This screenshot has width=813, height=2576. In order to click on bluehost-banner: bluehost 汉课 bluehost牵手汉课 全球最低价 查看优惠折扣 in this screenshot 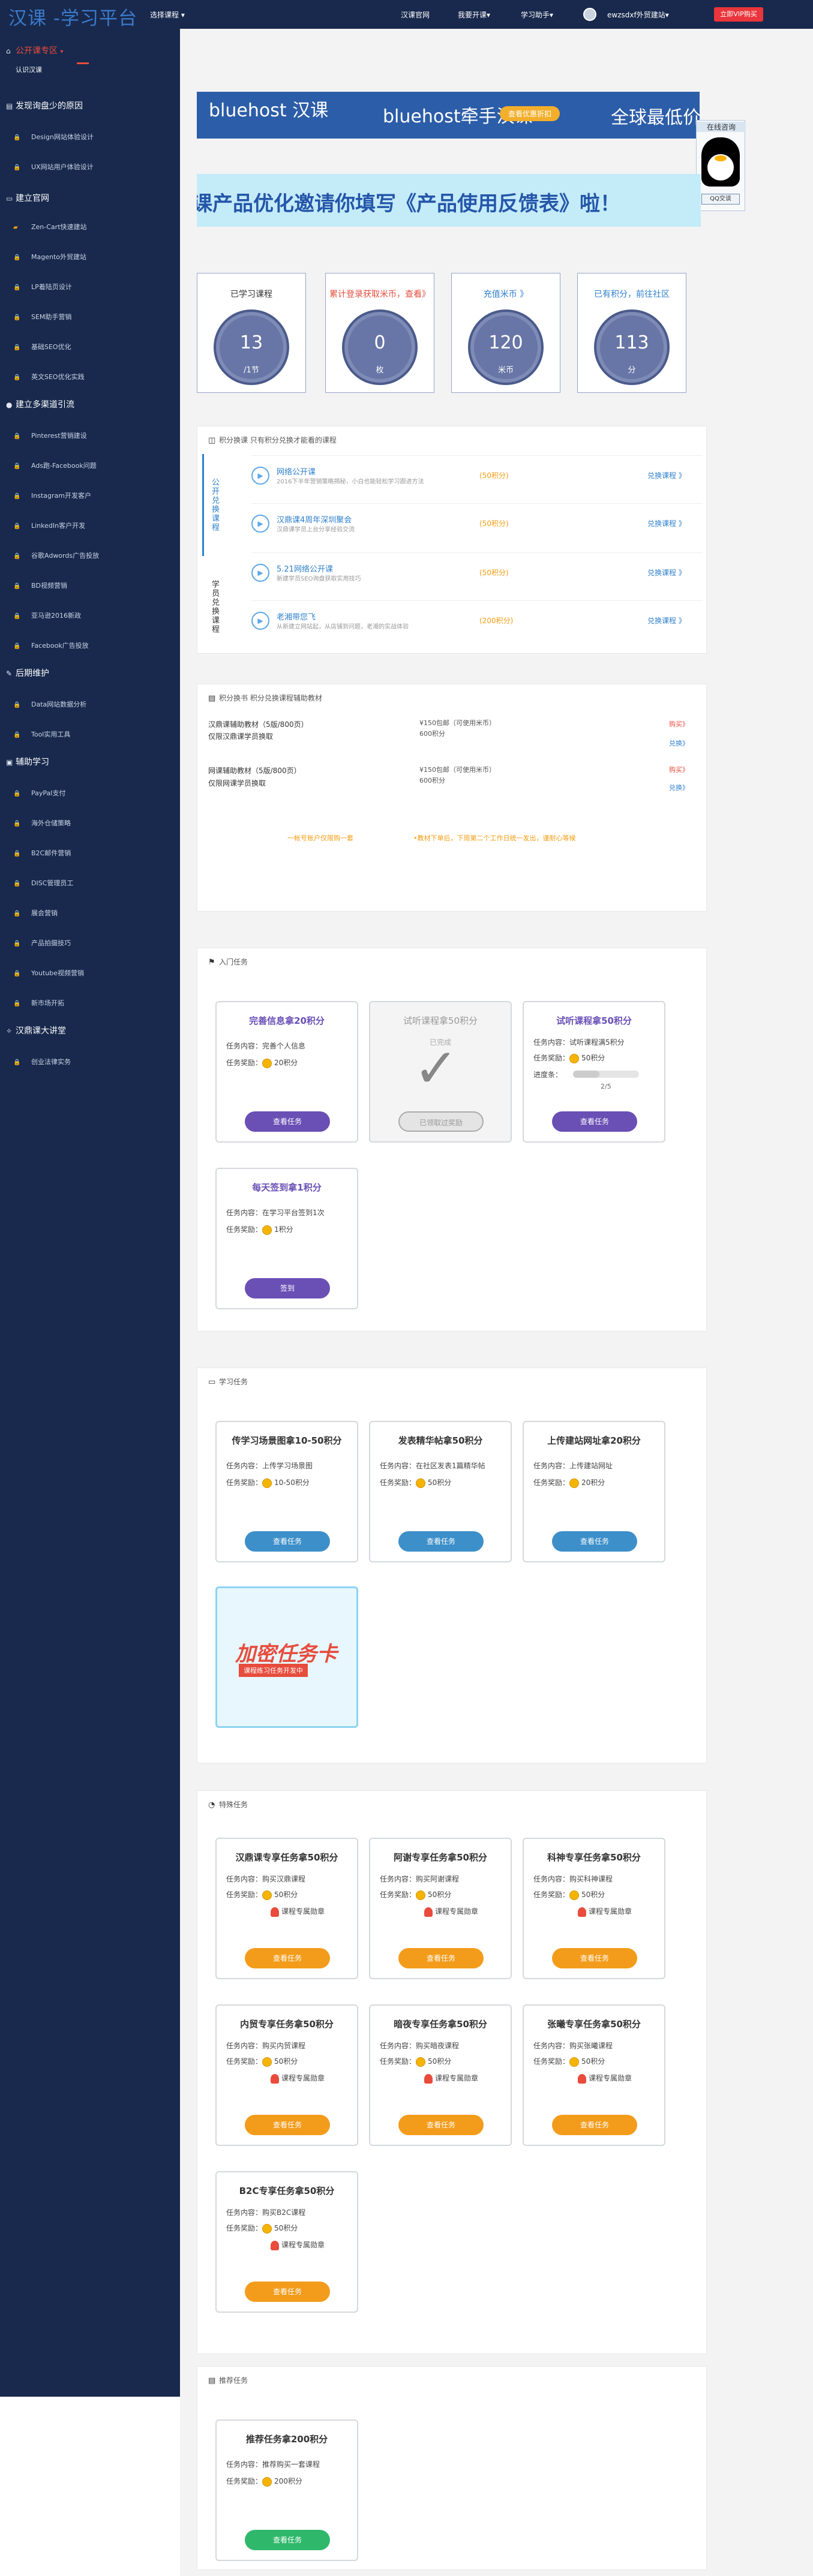, I will do `click(448, 115)`.